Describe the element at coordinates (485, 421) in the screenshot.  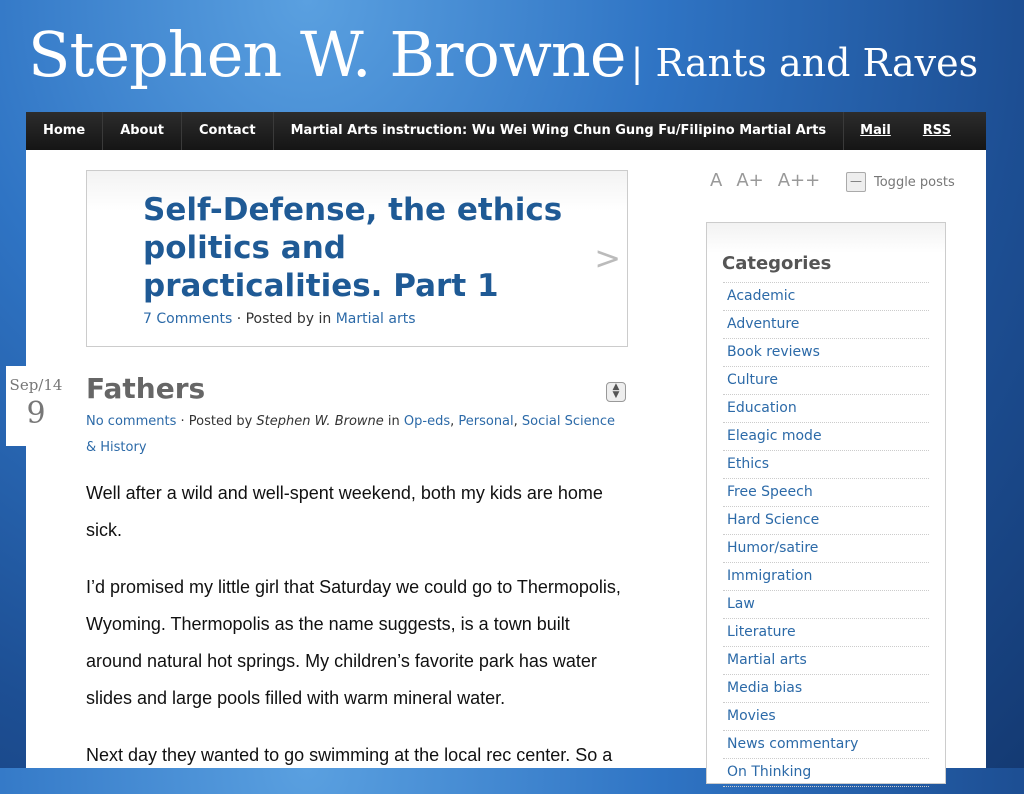
I see `category-link-personal: Personal` at that location.